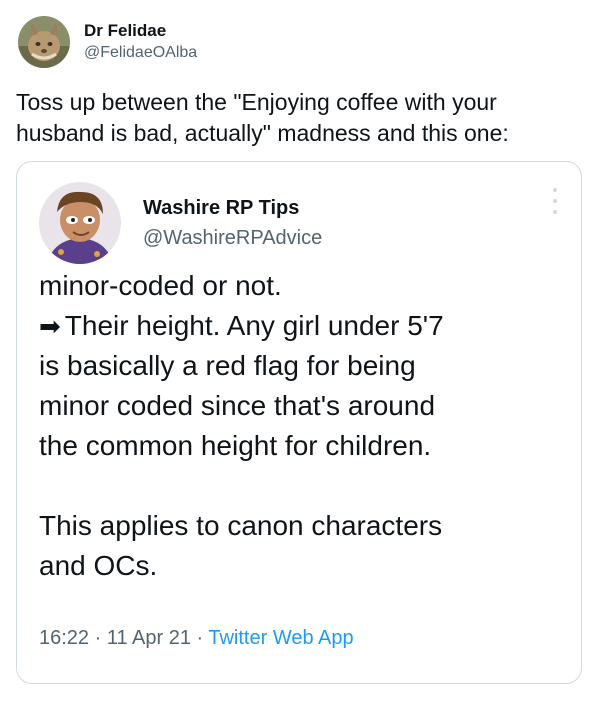  I want to click on quoted-text-line: the common height for children., so click(235, 445).